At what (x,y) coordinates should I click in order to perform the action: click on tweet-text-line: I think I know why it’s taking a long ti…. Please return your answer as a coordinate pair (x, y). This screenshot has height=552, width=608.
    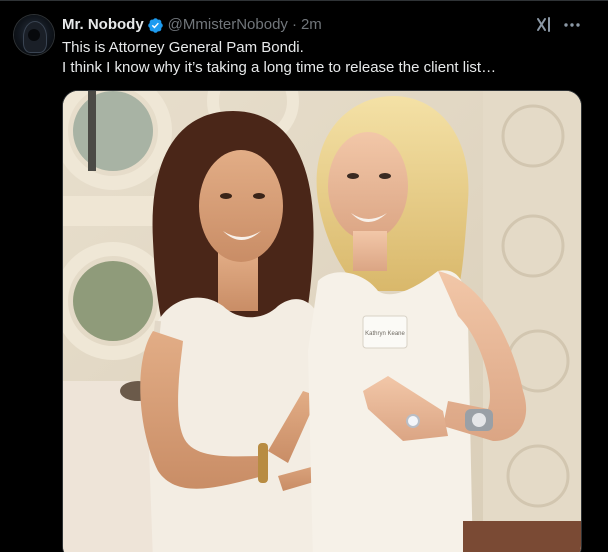
    Looking at the image, I should click on (279, 67).